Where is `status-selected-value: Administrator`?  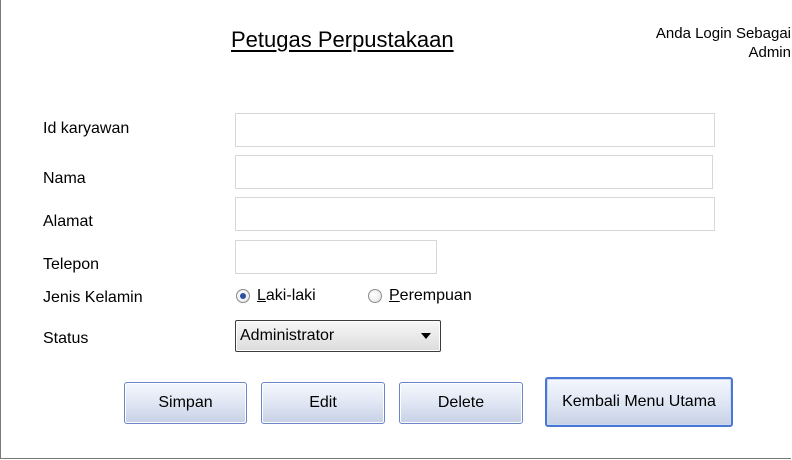
status-selected-value: Administrator is located at coordinates (287, 335).